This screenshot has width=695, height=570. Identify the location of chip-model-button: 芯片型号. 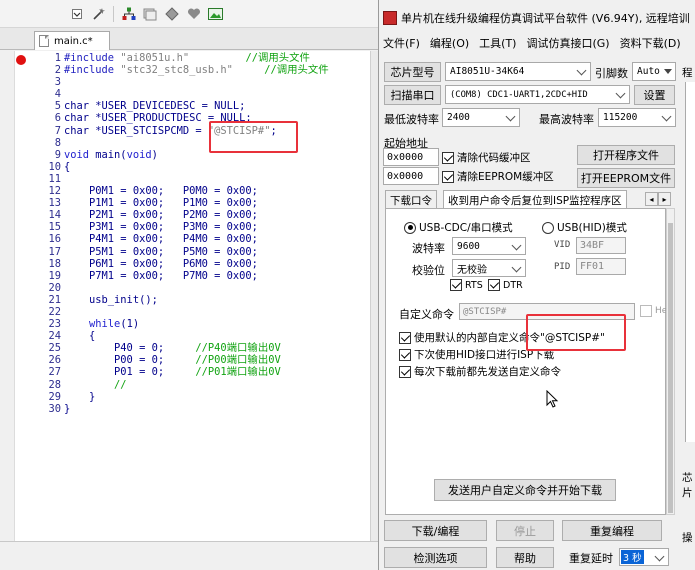
(412, 72).